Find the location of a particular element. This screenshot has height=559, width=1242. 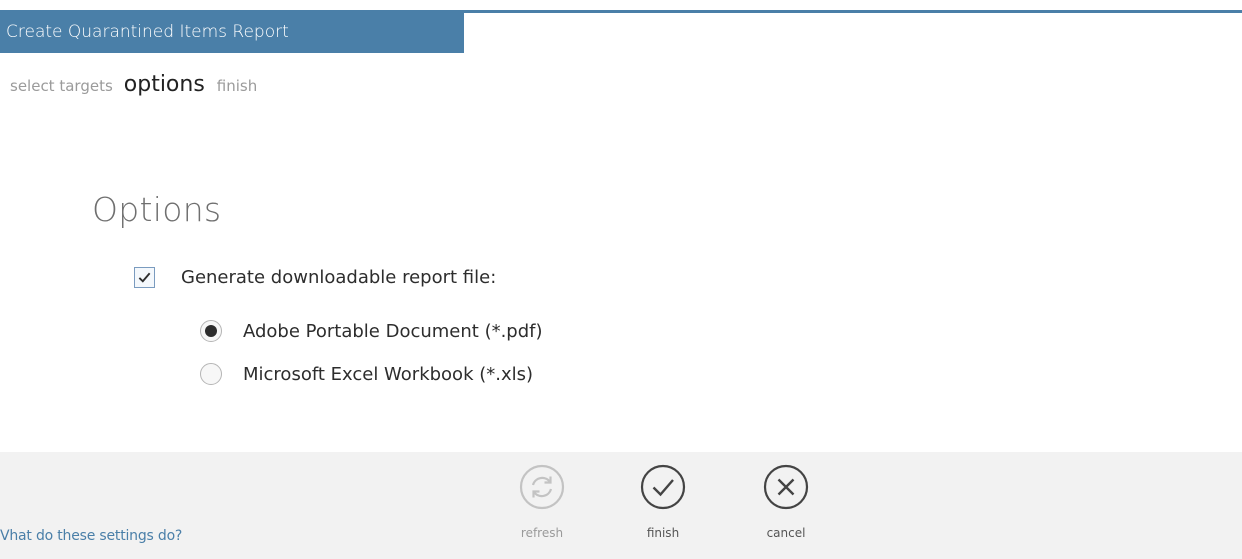

wizard-steps: select targets options finish is located at coordinates (139, 89).